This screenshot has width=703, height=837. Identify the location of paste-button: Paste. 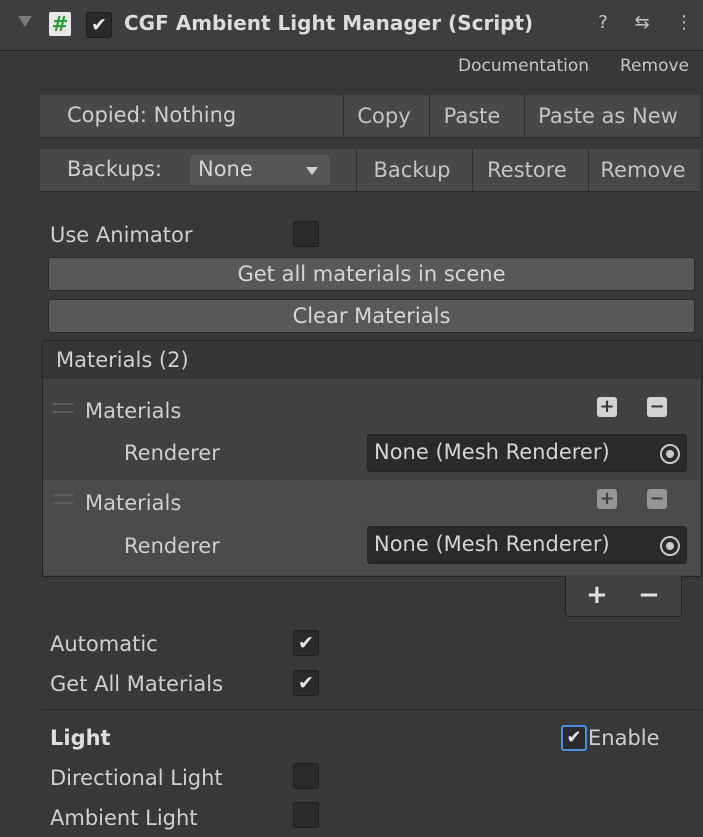
(471, 116).